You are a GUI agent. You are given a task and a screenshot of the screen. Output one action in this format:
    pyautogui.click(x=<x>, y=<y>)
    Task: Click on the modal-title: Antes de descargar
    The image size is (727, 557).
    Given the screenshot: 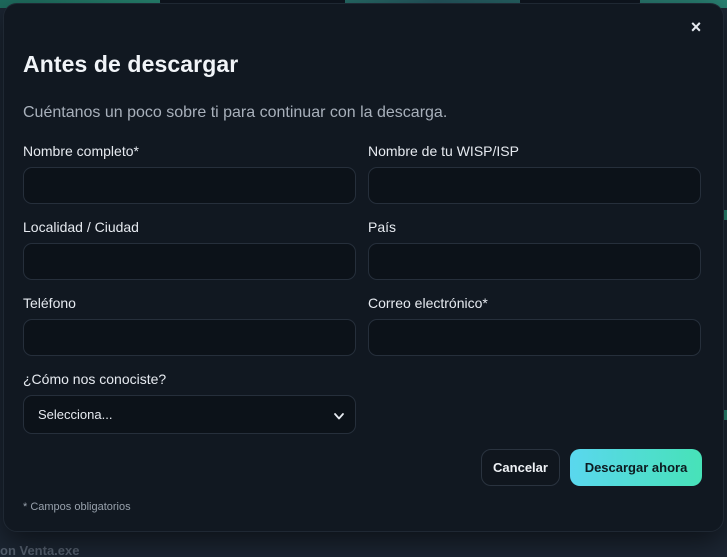 What is the action you would take?
    pyautogui.click(x=131, y=64)
    